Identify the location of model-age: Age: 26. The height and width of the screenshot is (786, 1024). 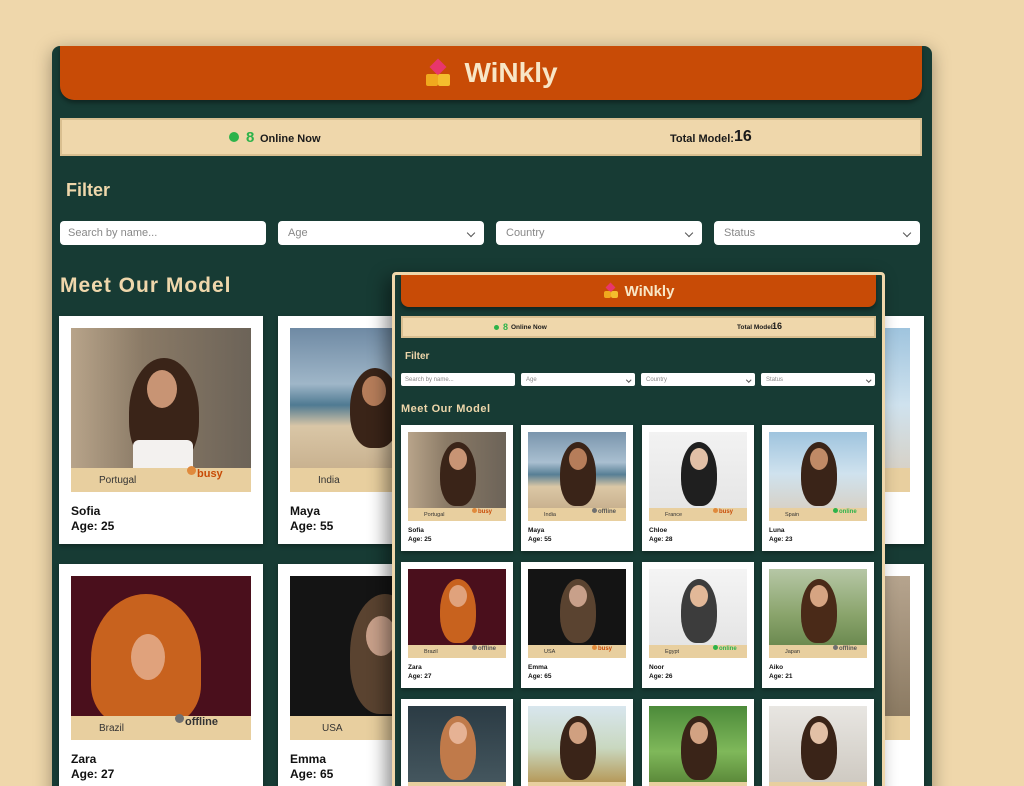
(661, 676).